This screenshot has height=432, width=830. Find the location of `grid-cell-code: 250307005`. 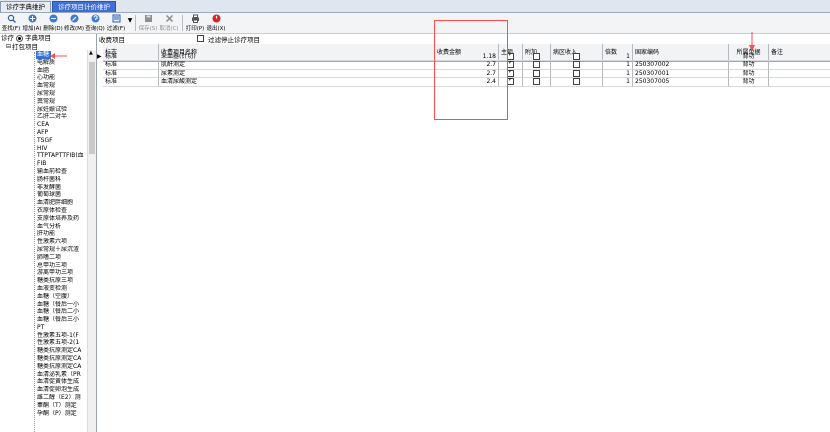

grid-cell-code: 250307005 is located at coordinates (681, 82).